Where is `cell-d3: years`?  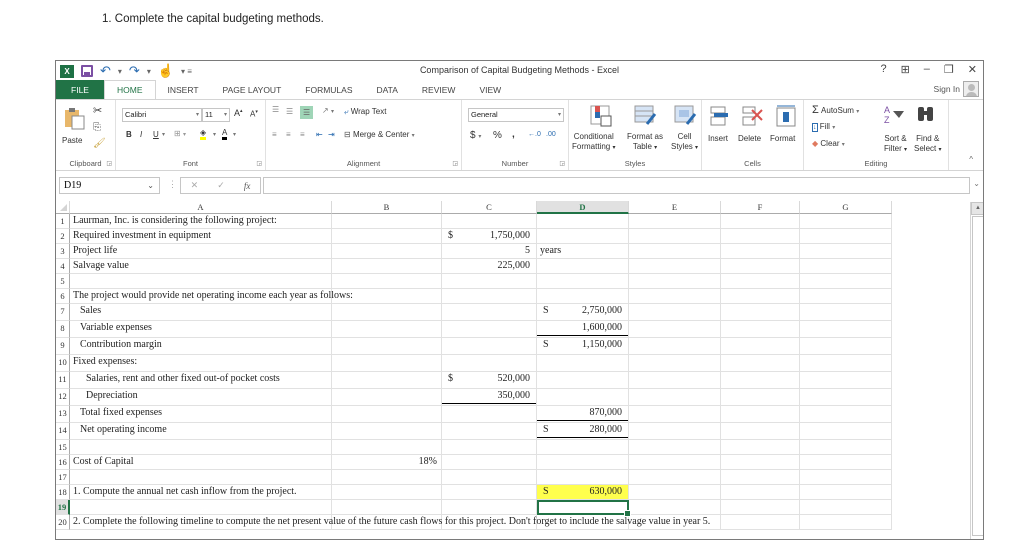 cell-d3: years is located at coordinates (583, 251).